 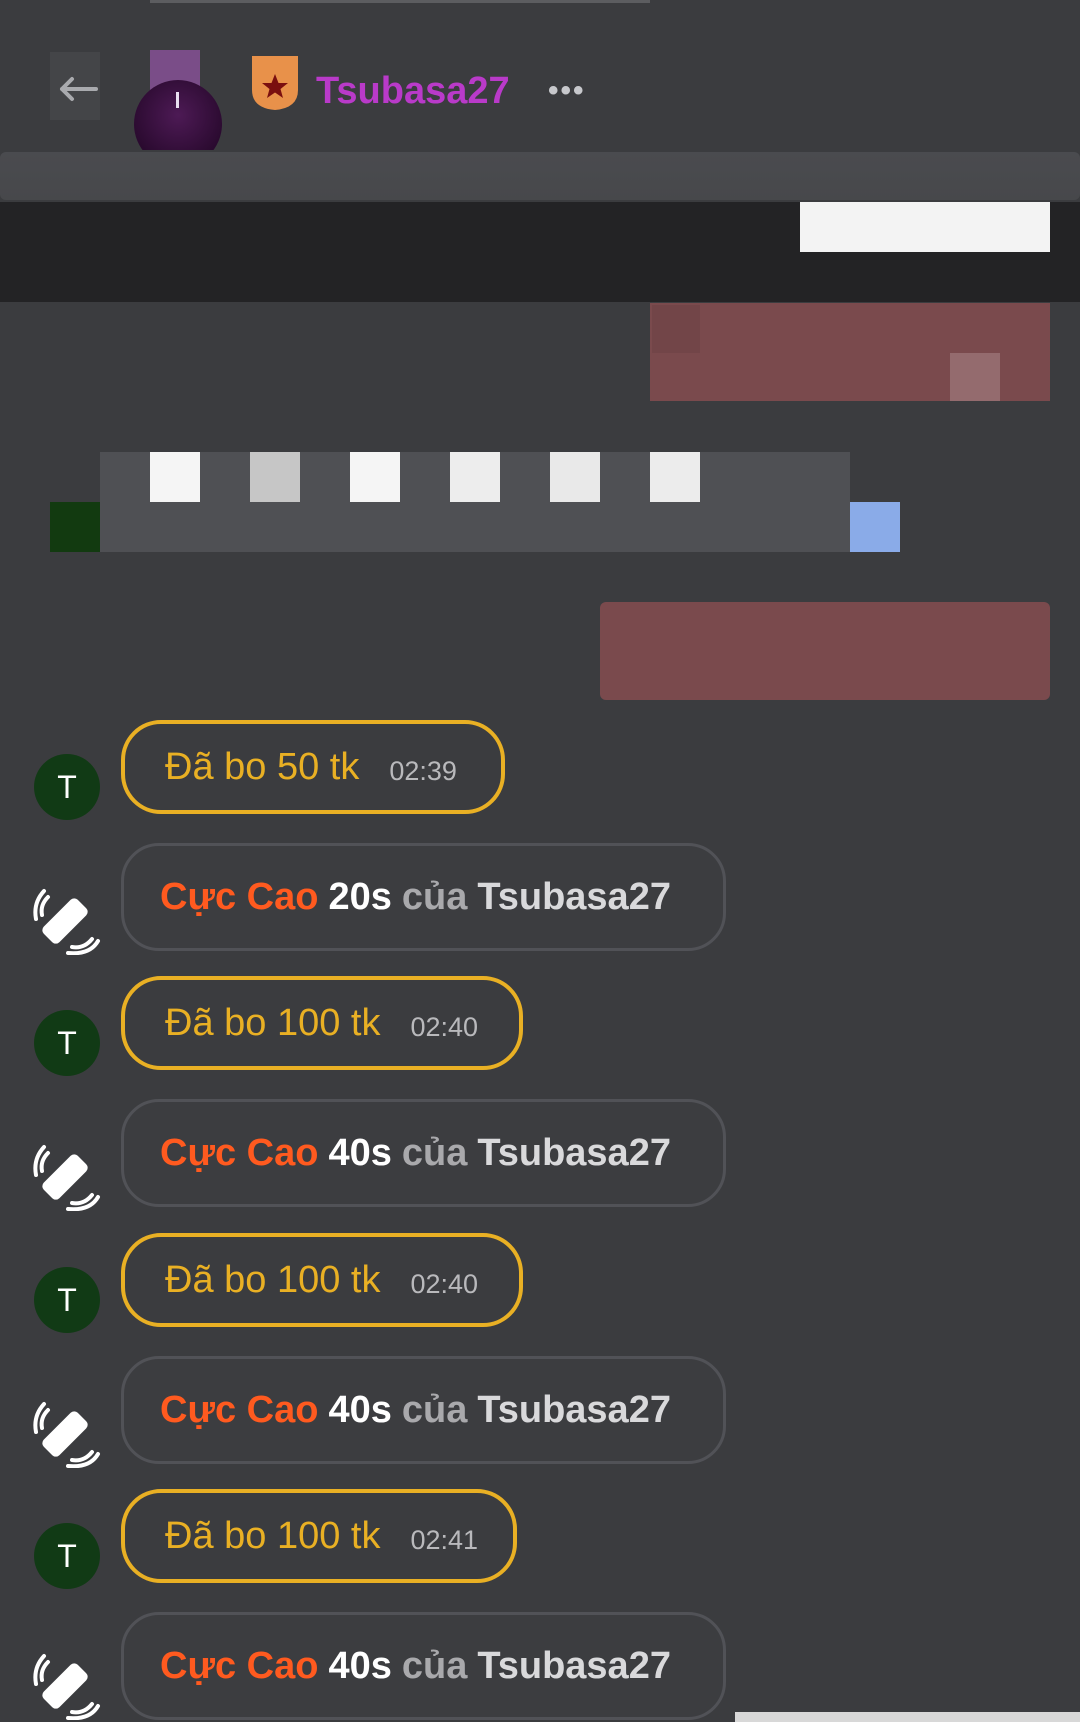 What do you see at coordinates (444, 1539) in the screenshot?
I see `message-time: 02:41` at bounding box center [444, 1539].